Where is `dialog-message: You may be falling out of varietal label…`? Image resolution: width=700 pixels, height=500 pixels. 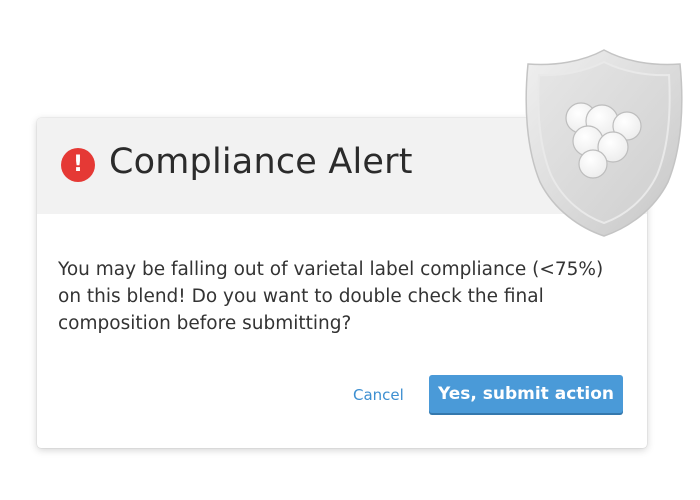
dialog-message: You may be falling out of varietal label… is located at coordinates (338, 296).